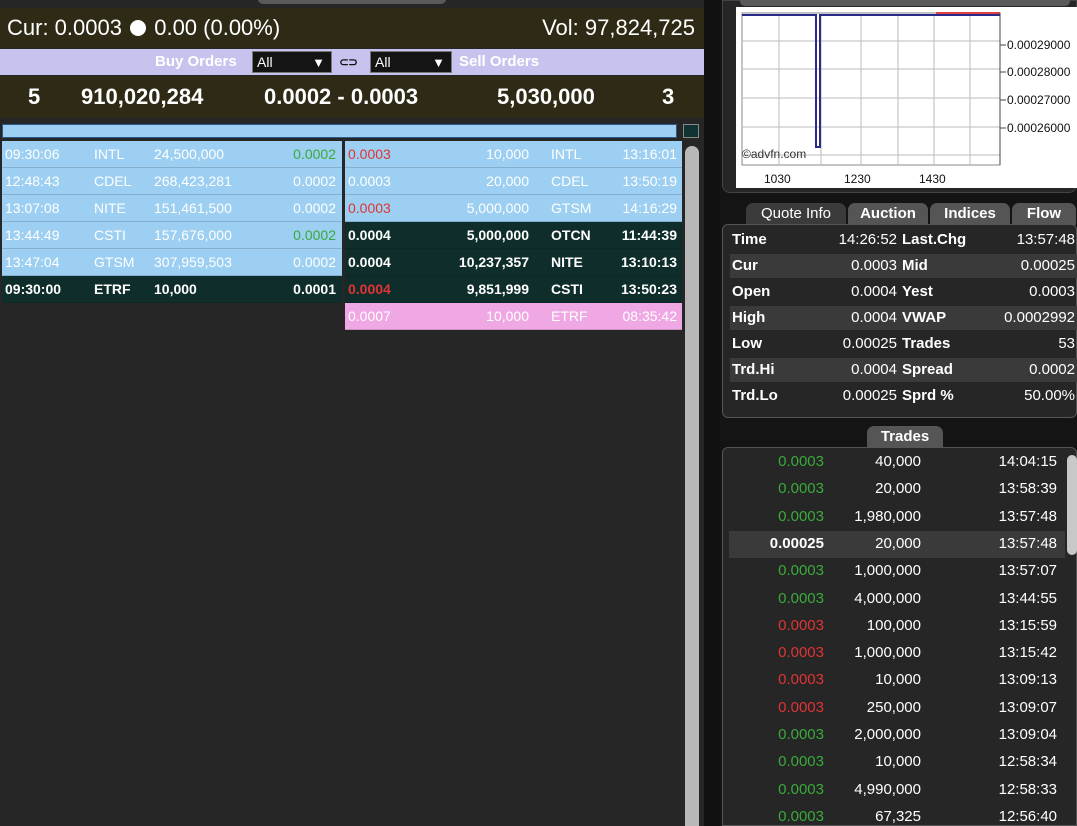 This screenshot has width=1077, height=826. I want to click on buy-order-row: 09:30:06 INTL 24,500,000 0.0002, so click(172, 154).